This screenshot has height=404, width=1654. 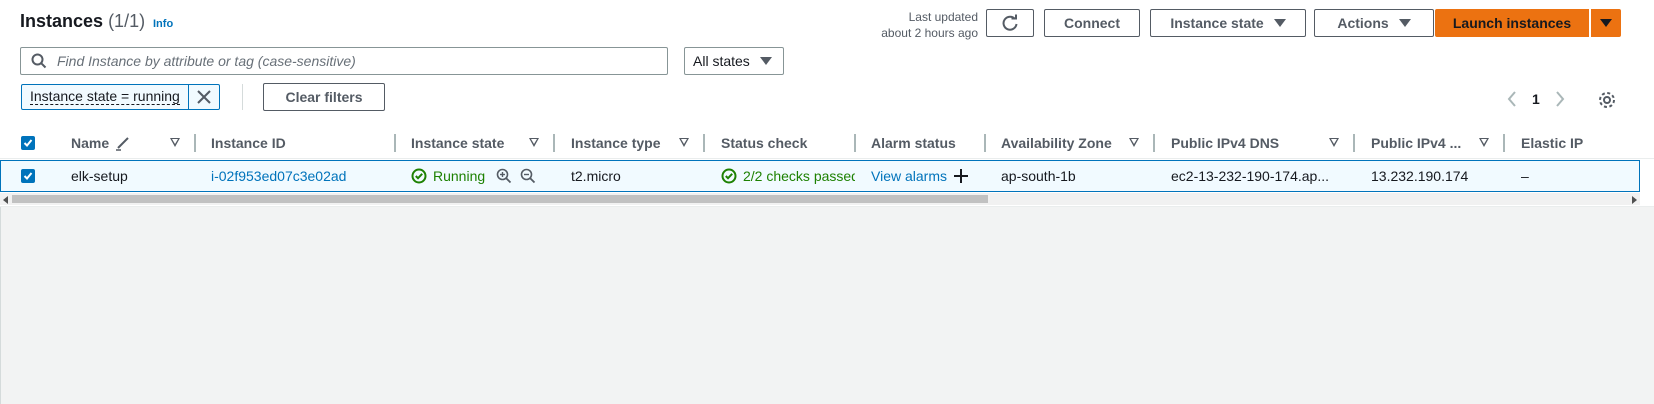 I want to click on cell-instance-state: Running, so click(x=448, y=176).